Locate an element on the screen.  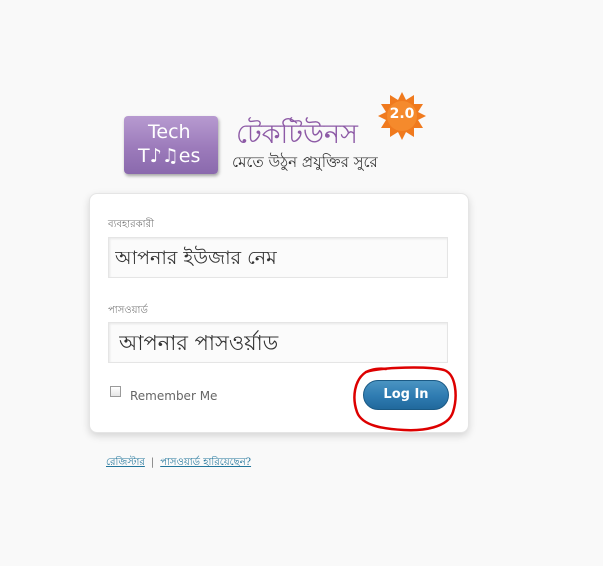
version-badge-text: 2.0 is located at coordinates (402, 114).